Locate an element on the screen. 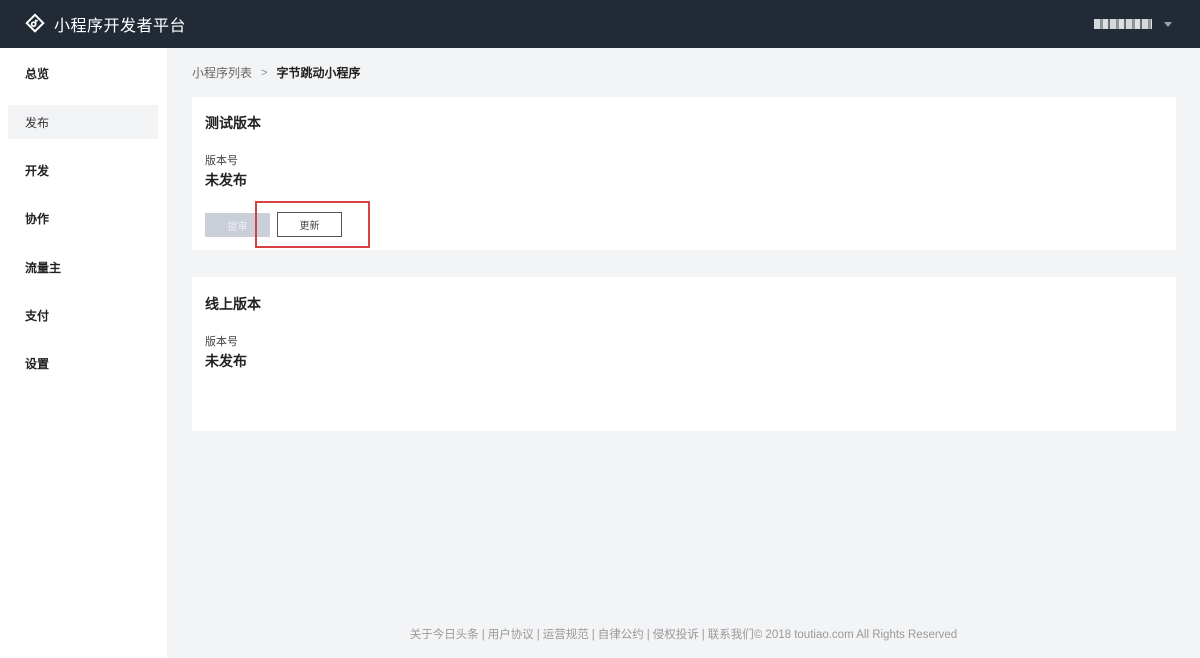  sidebar-item-label: 总览 is located at coordinates (37, 73).